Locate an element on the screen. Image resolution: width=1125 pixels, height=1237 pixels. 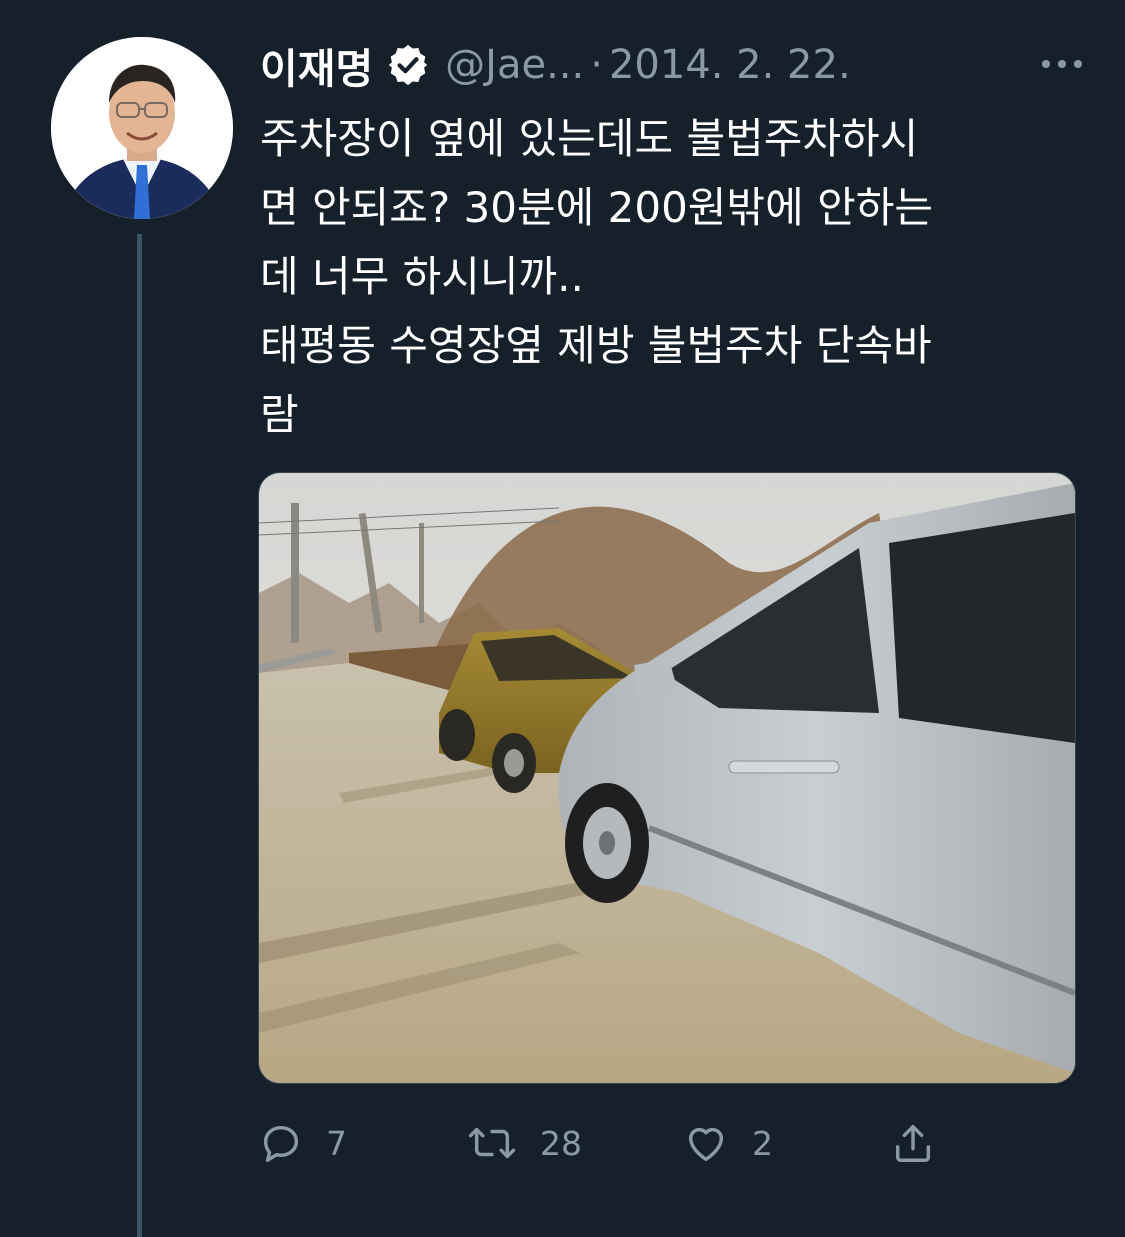
reply-count: 7 is located at coordinates (336, 1143).